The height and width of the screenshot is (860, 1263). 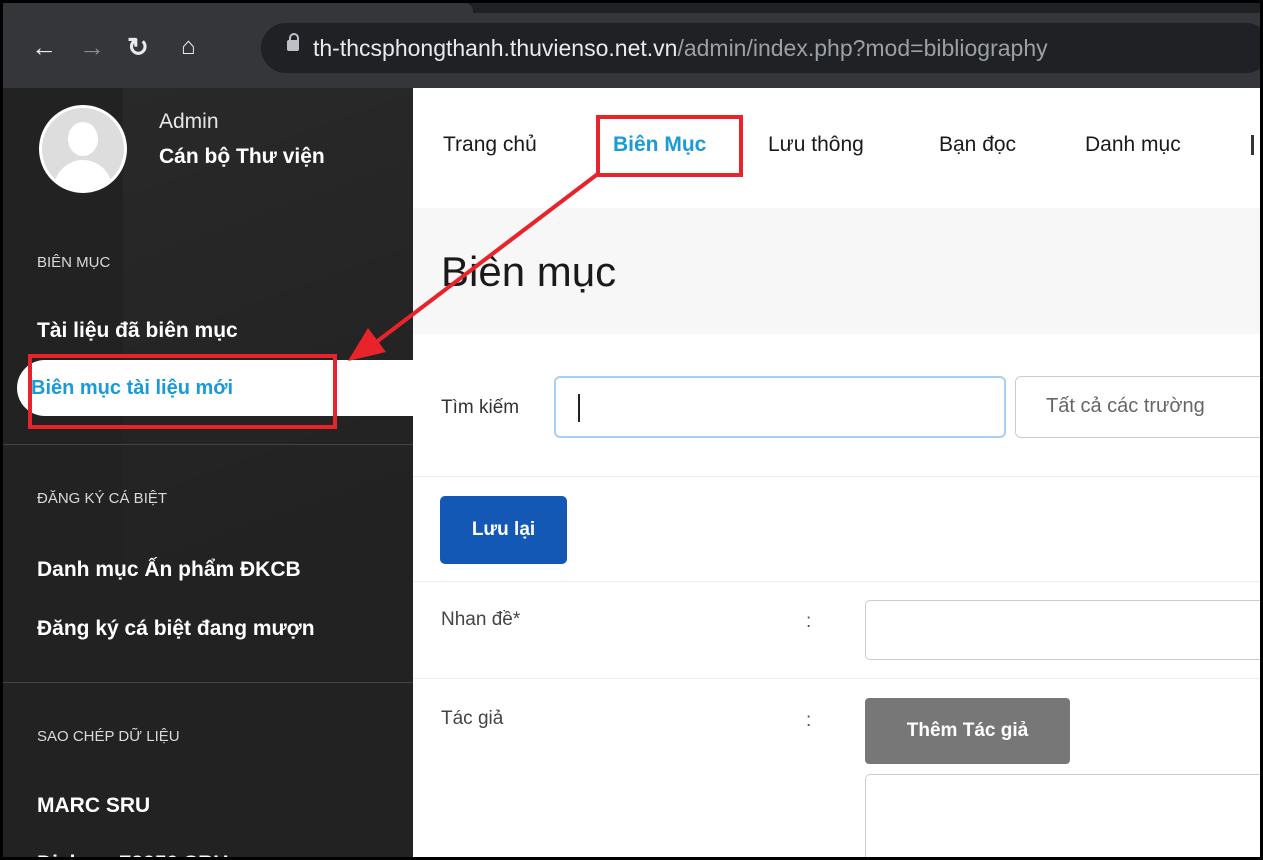 I want to click on sidebar-item-marc-sru: MARC SRU, so click(x=93, y=806).